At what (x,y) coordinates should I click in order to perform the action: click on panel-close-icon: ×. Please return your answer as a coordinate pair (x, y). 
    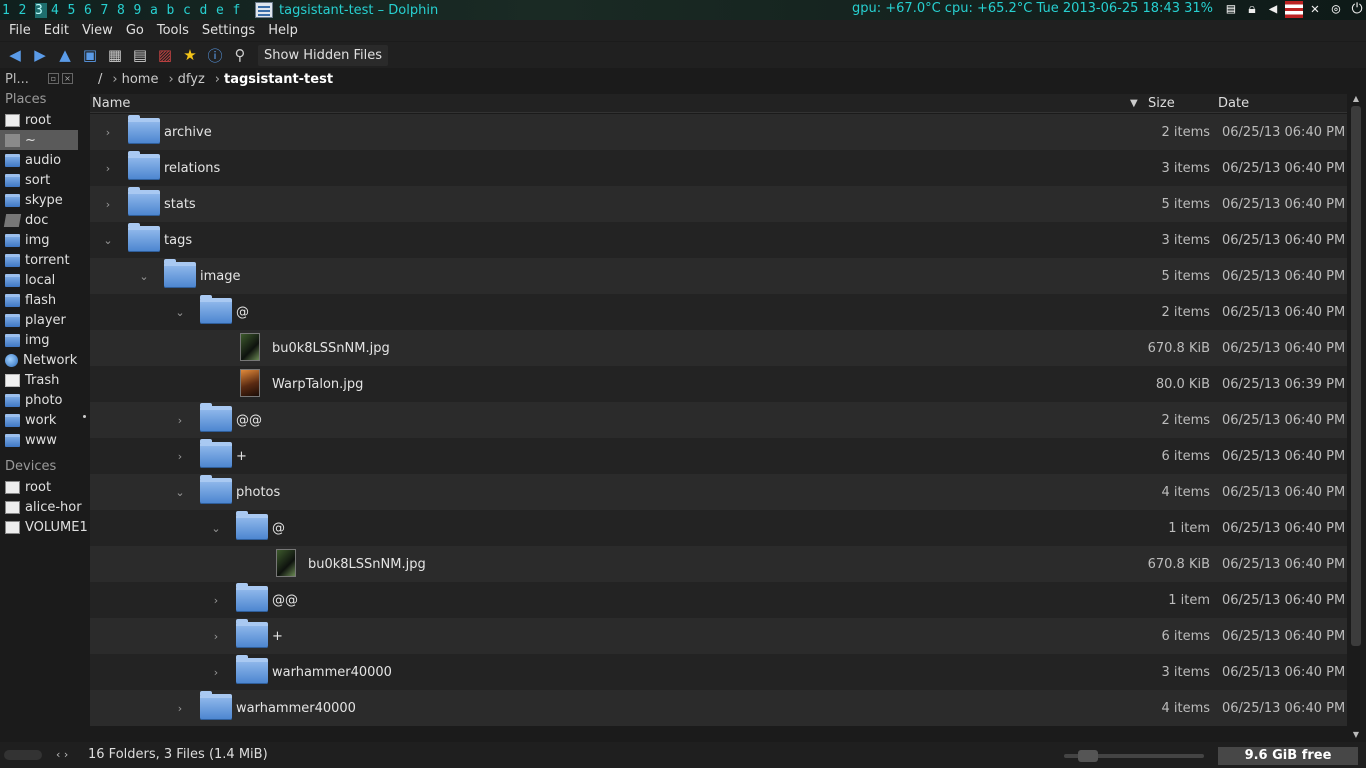
    Looking at the image, I should click on (67, 78).